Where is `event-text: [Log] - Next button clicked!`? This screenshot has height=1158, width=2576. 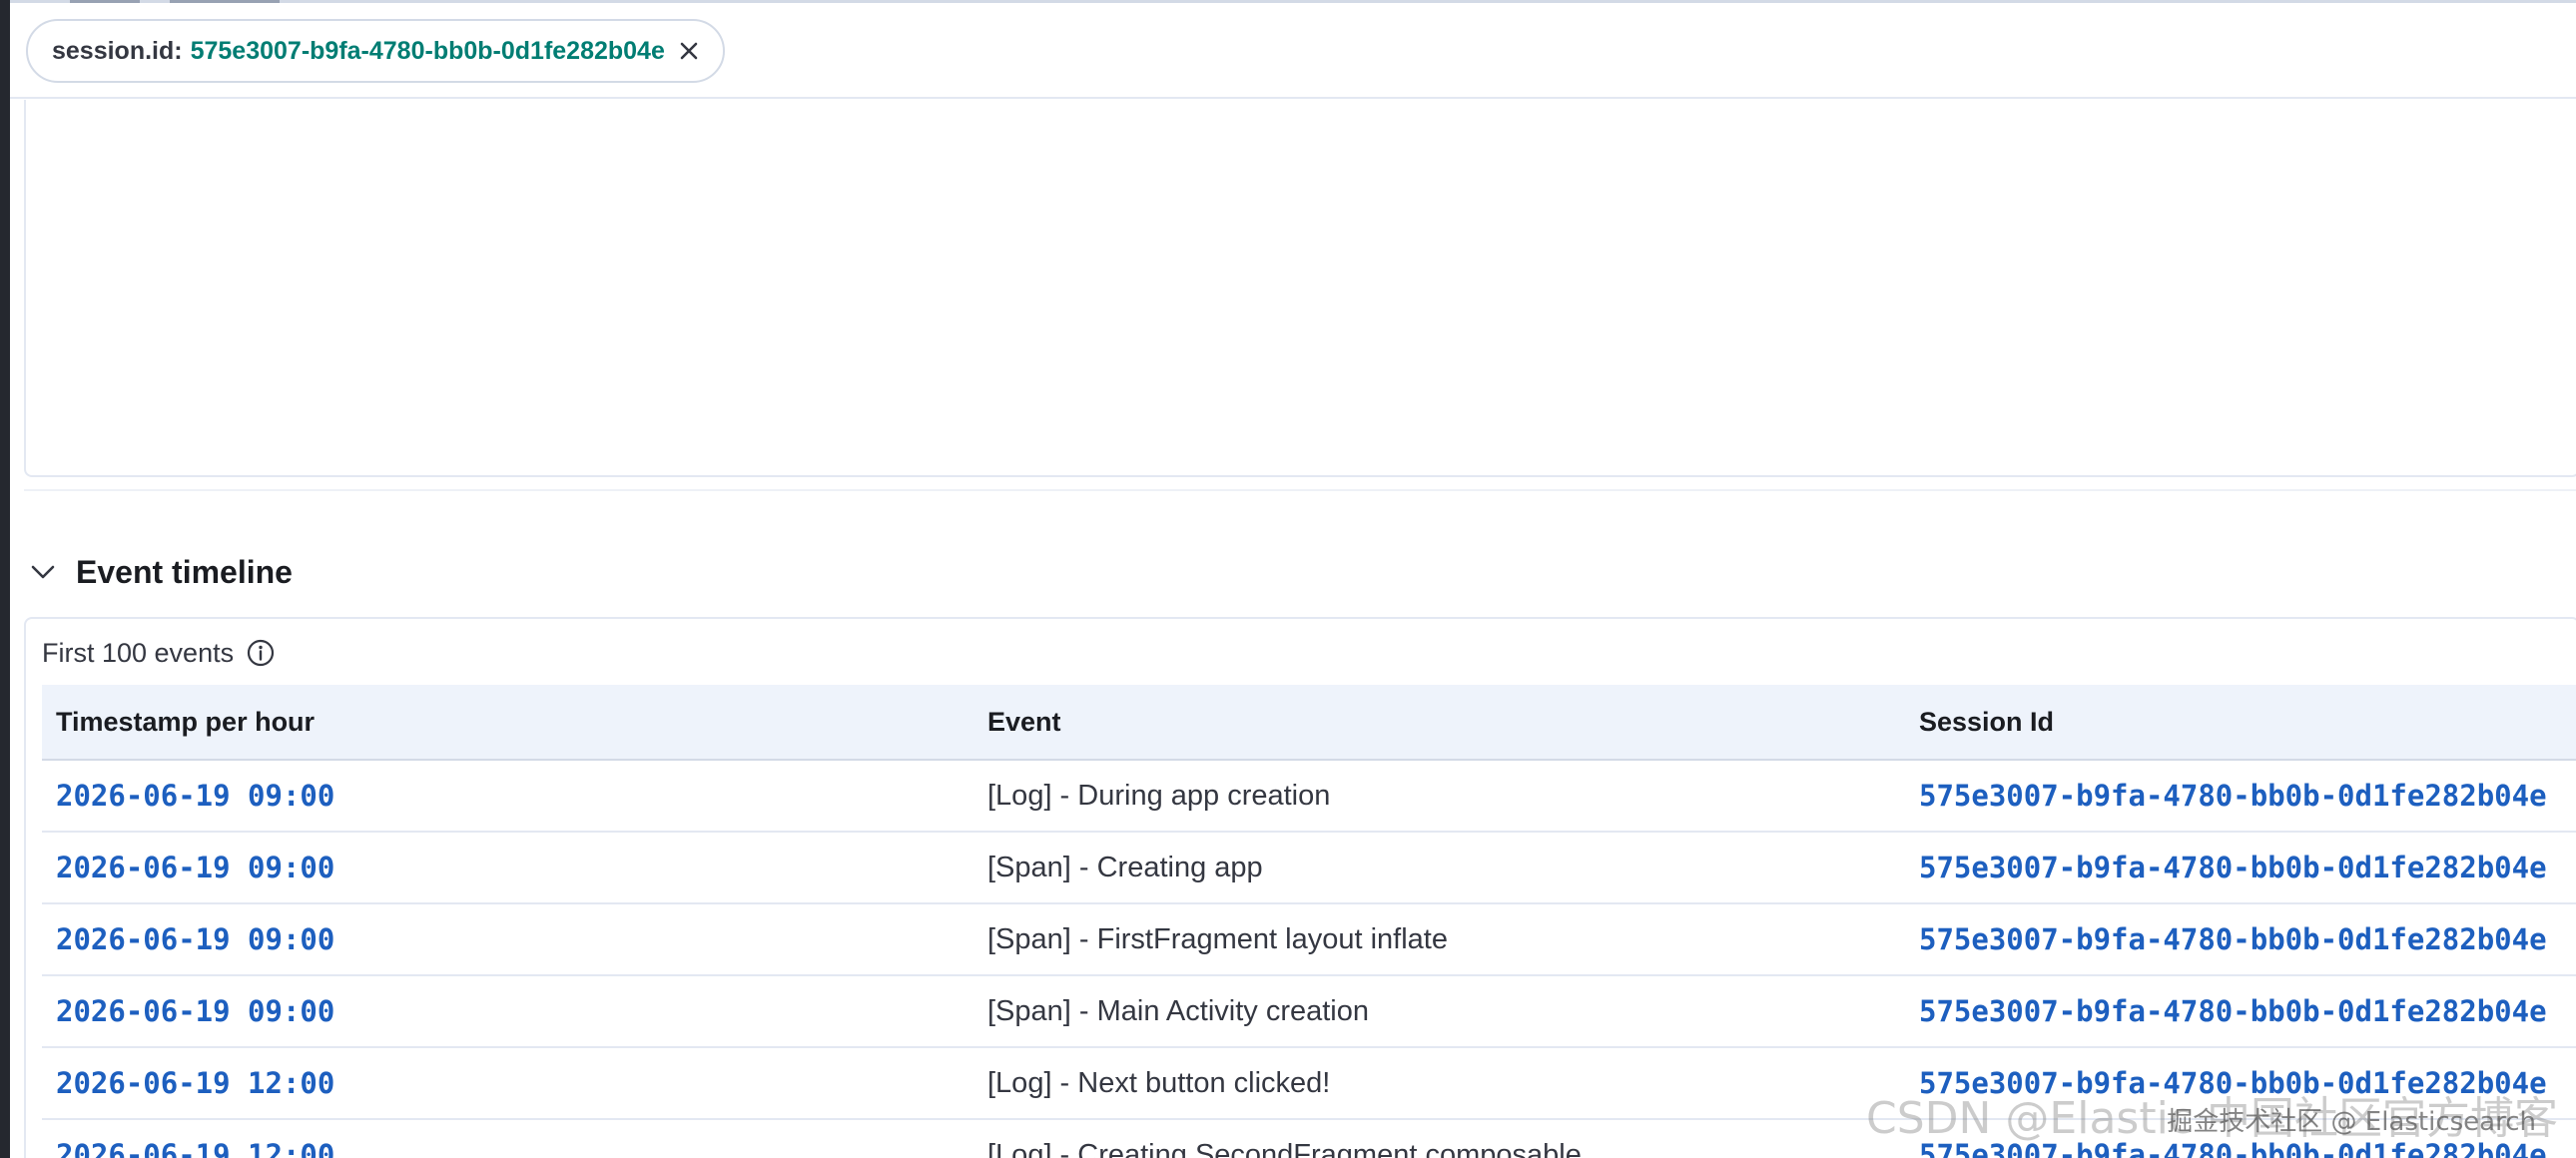
event-text: [Log] - Next button clicked! is located at coordinates (1159, 1083).